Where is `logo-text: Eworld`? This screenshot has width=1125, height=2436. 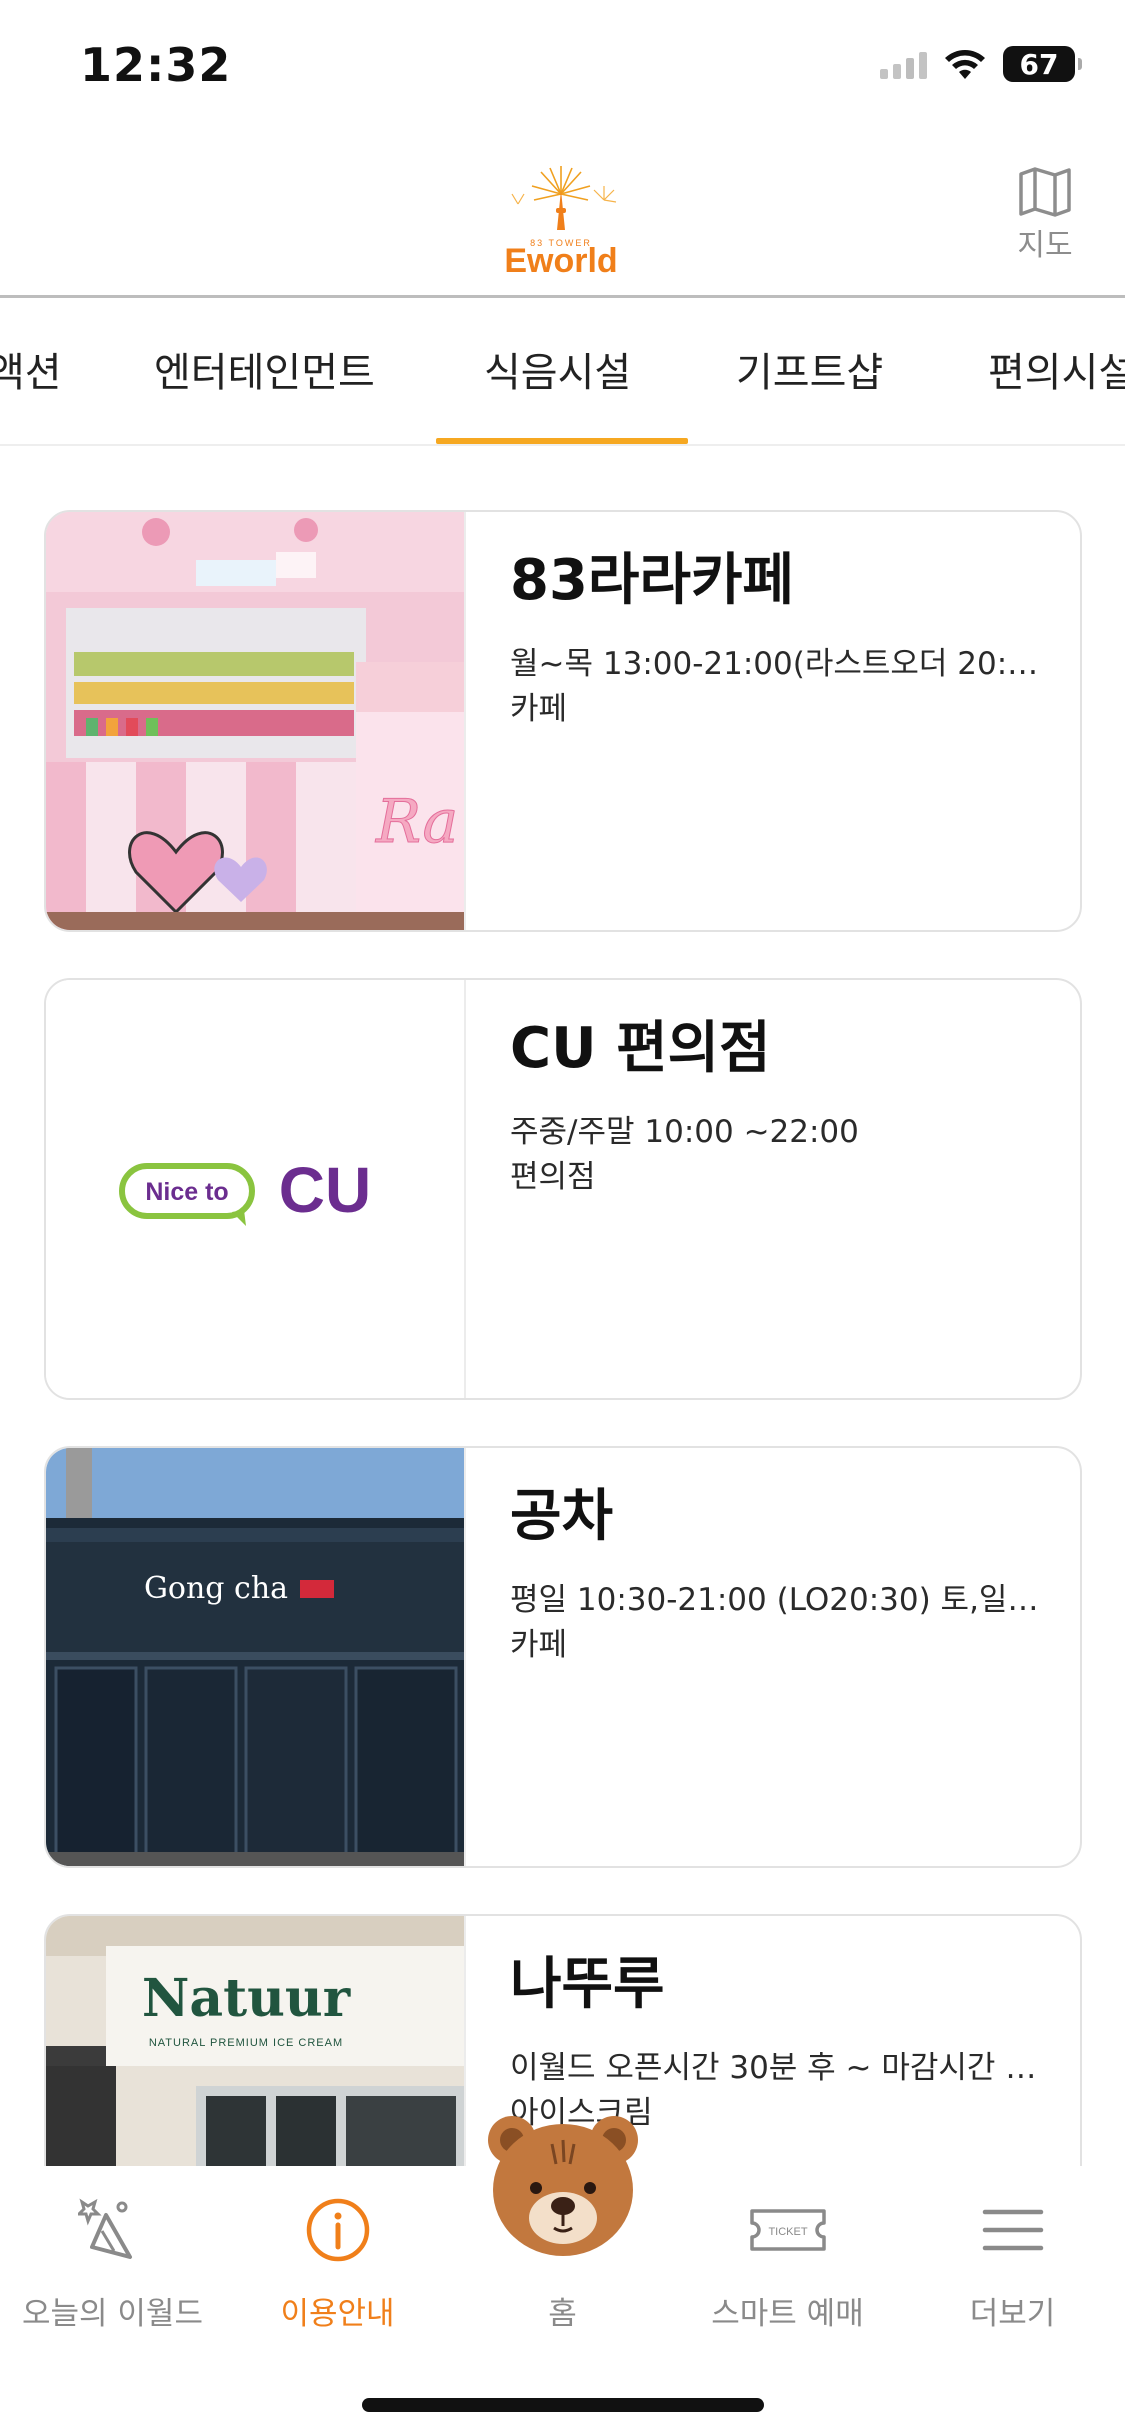
logo-text: Eworld is located at coordinates (560, 261).